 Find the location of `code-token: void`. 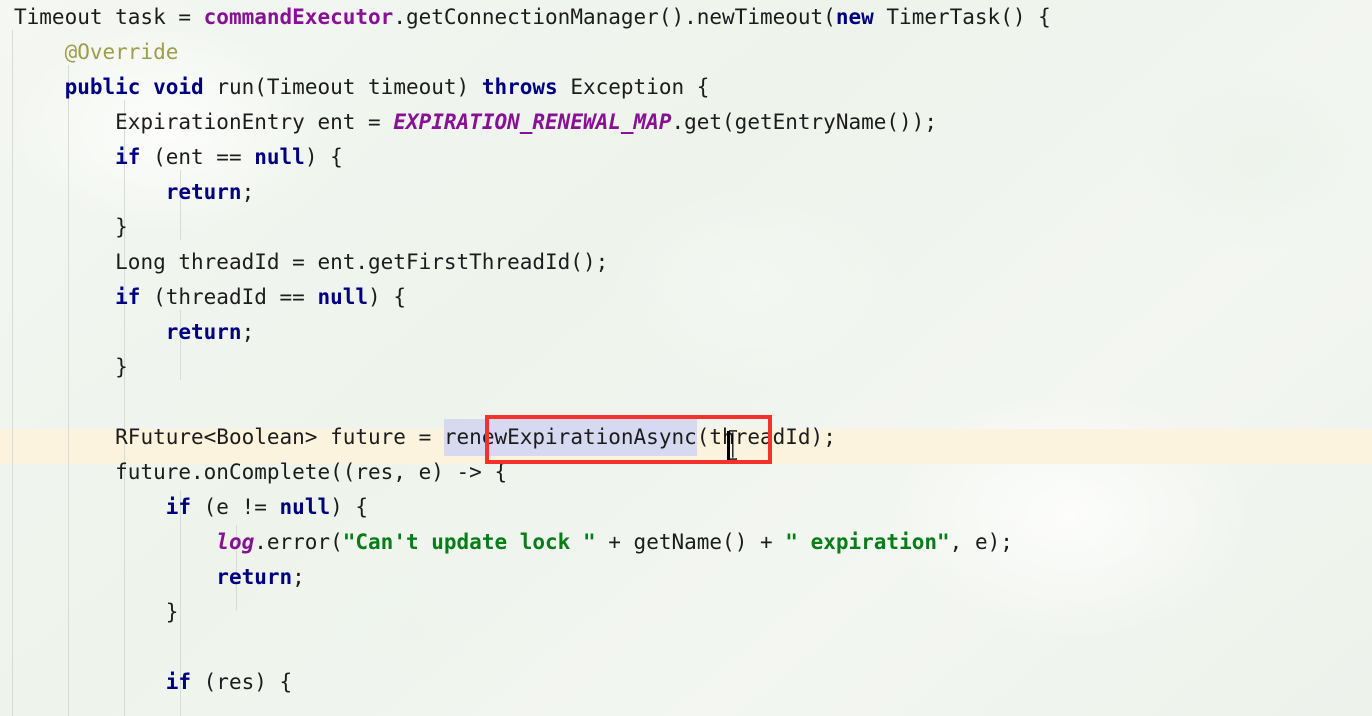

code-token: void is located at coordinates (178, 87).